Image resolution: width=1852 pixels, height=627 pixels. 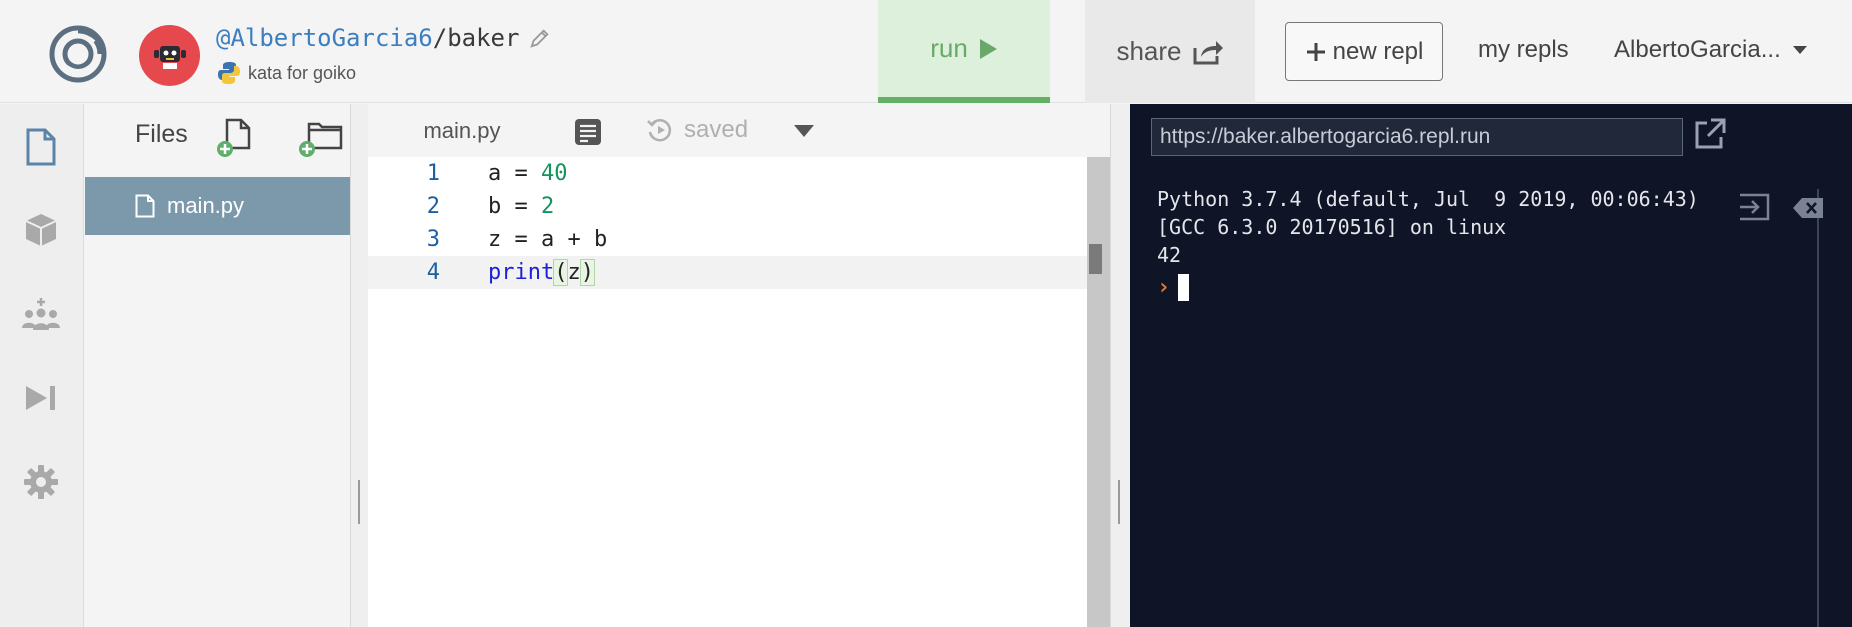 I want to click on editor-tab-bar: main.py saved, so click(x=739, y=130).